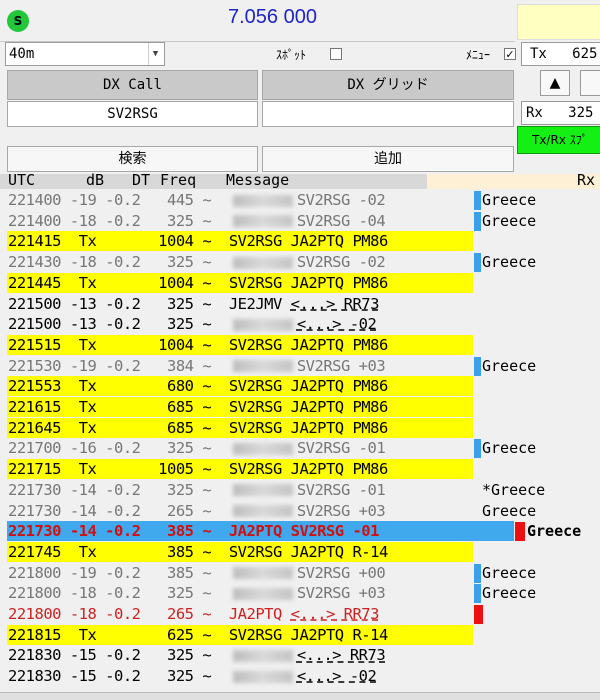  Describe the element at coordinates (560, 113) in the screenshot. I see `rx-frequency-field: Rx 325` at that location.